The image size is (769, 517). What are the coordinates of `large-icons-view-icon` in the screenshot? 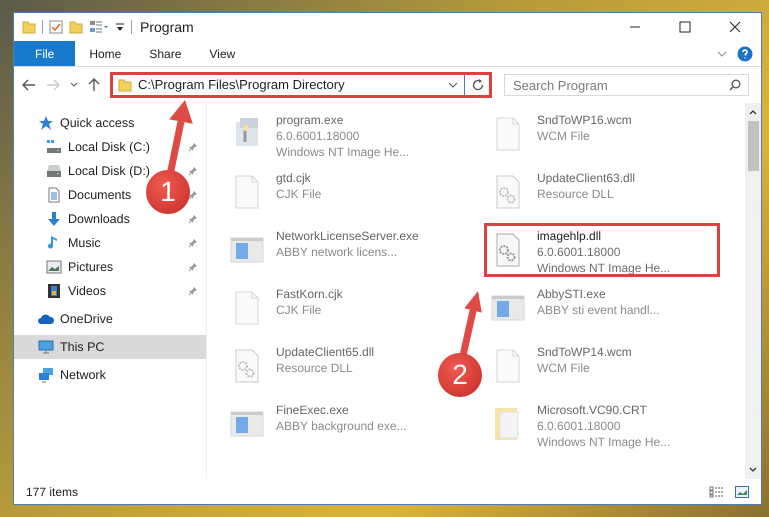 It's located at (742, 492).